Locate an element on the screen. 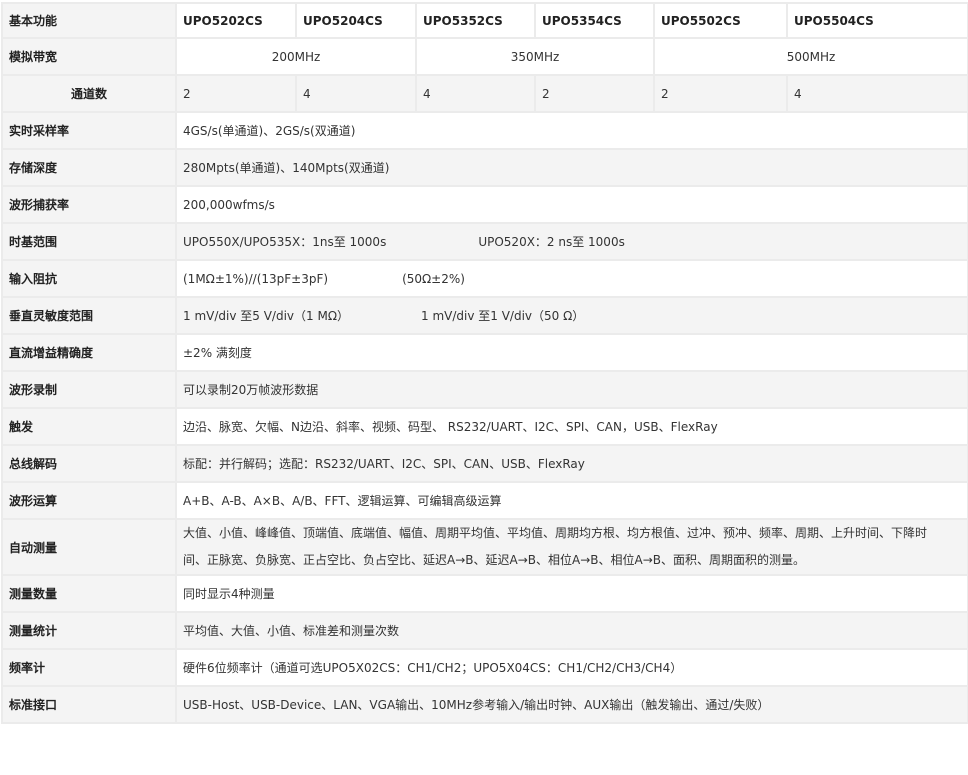 Image resolution: width=968 pixels, height=775 pixels. timebase-value-a: UPO550X/UPO535X：1ns至 1000s is located at coordinates (285, 242).